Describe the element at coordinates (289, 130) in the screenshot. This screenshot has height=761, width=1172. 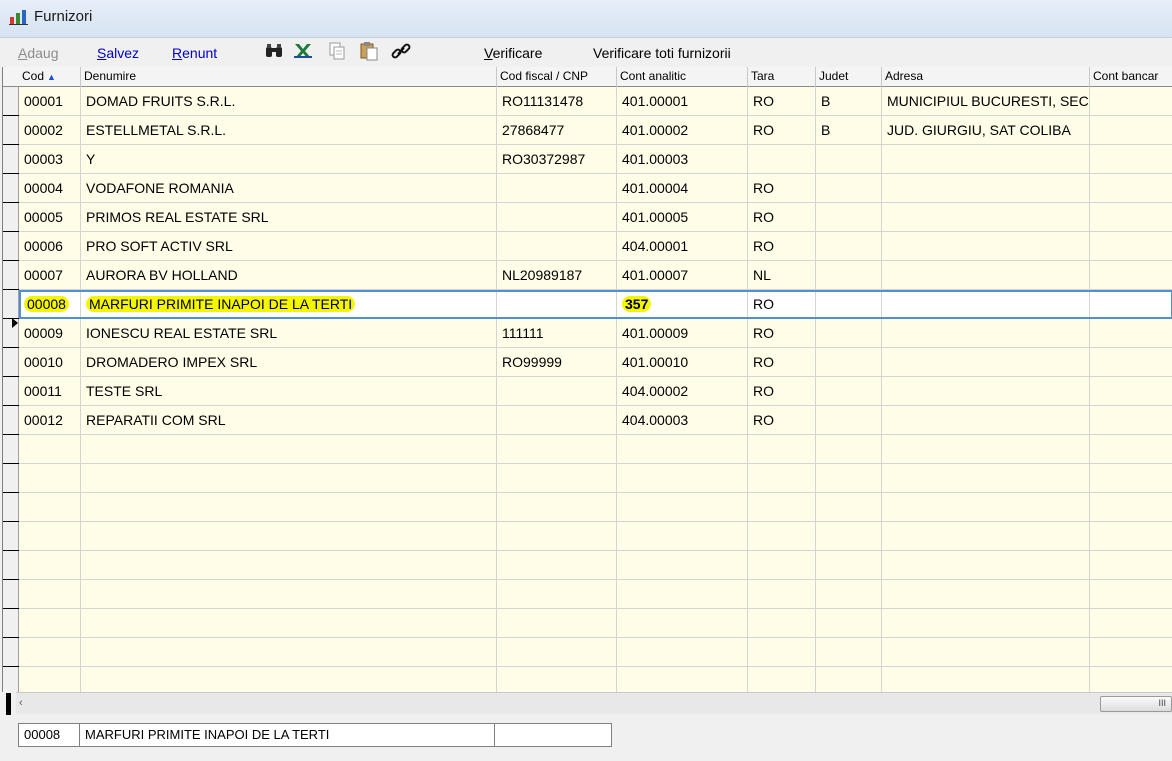
I see `cell-denumire: ESTELLMETAL S.R.L.` at that location.